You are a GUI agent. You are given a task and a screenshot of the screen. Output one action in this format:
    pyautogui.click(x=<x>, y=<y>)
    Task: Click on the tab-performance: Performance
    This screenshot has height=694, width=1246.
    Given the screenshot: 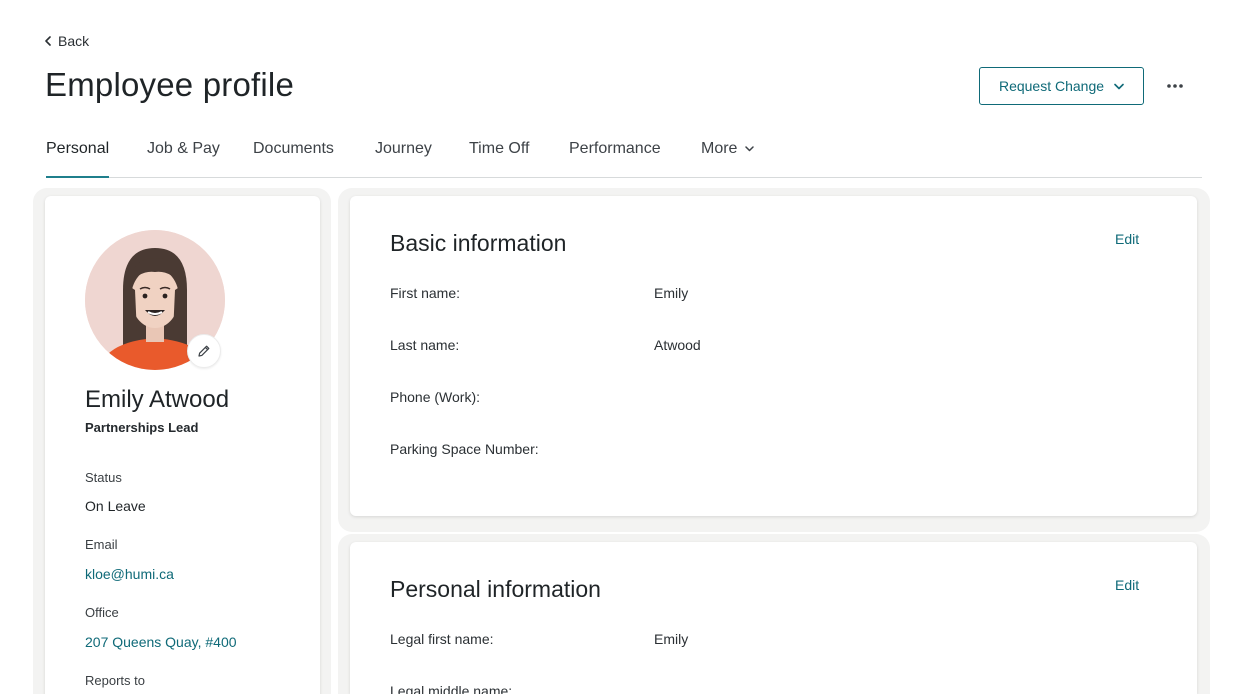 What is the action you would take?
    pyautogui.click(x=615, y=158)
    